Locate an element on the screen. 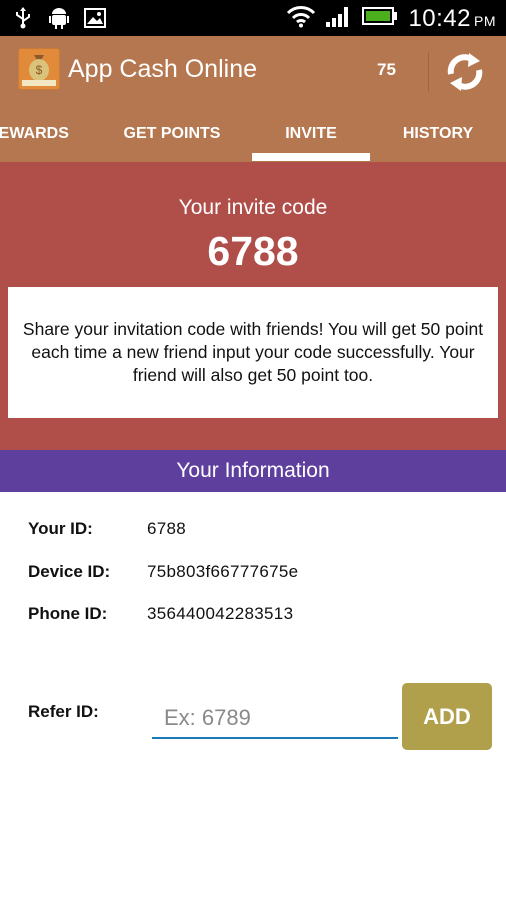 This screenshot has width=506, height=900. android-debug-icon is located at coordinates (59, 18).